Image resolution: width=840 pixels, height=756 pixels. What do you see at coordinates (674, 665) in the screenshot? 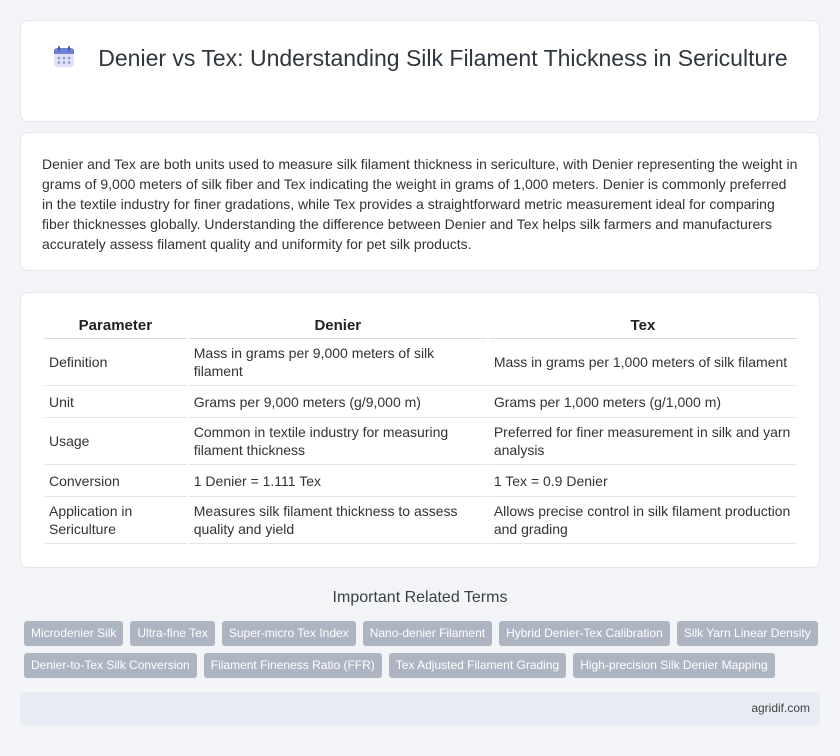
I see `tag-high-precision-silk-denier-mapping: High-precision Silk Denier Mapping` at bounding box center [674, 665].